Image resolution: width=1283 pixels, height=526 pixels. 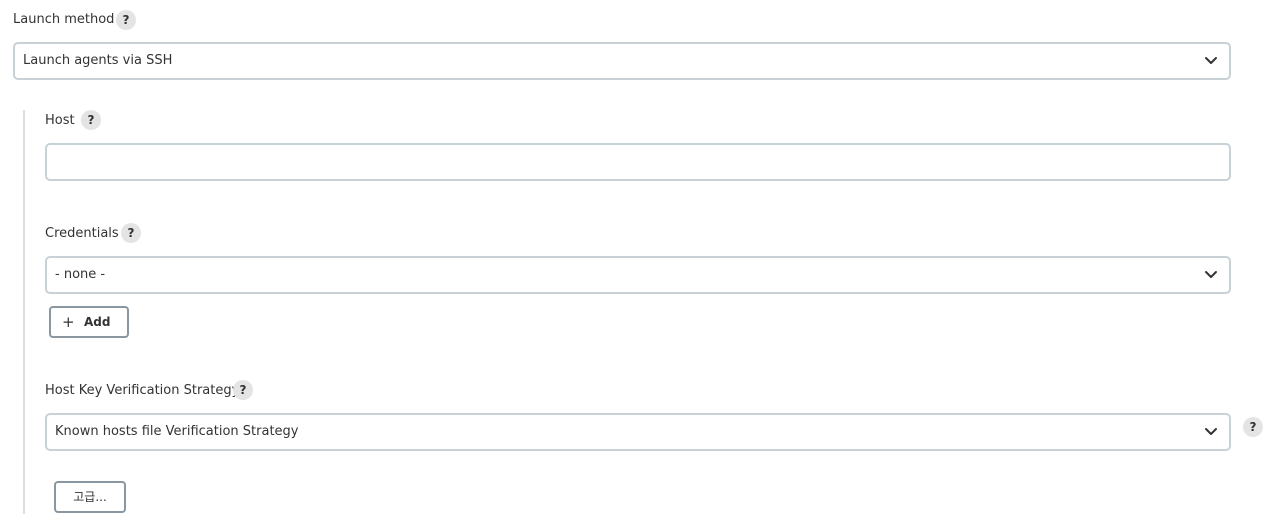 What do you see at coordinates (1253, 427) in the screenshot?
I see `host-key-strategy-side-help-icon: ?` at bounding box center [1253, 427].